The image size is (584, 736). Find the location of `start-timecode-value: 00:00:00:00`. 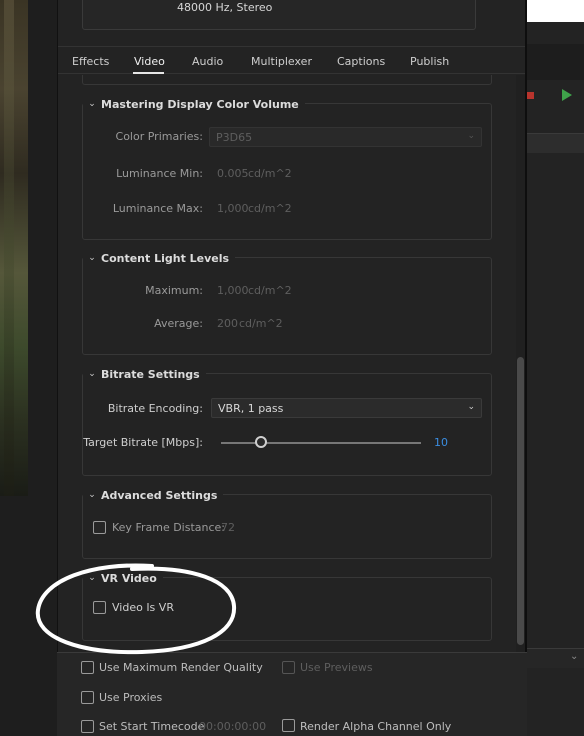

start-timecode-value: 00:00:00:00 is located at coordinates (232, 726).